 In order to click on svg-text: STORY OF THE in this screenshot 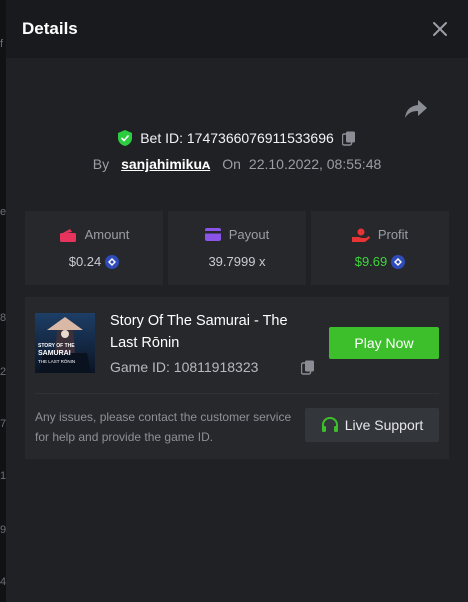, I will do `click(56, 346)`.